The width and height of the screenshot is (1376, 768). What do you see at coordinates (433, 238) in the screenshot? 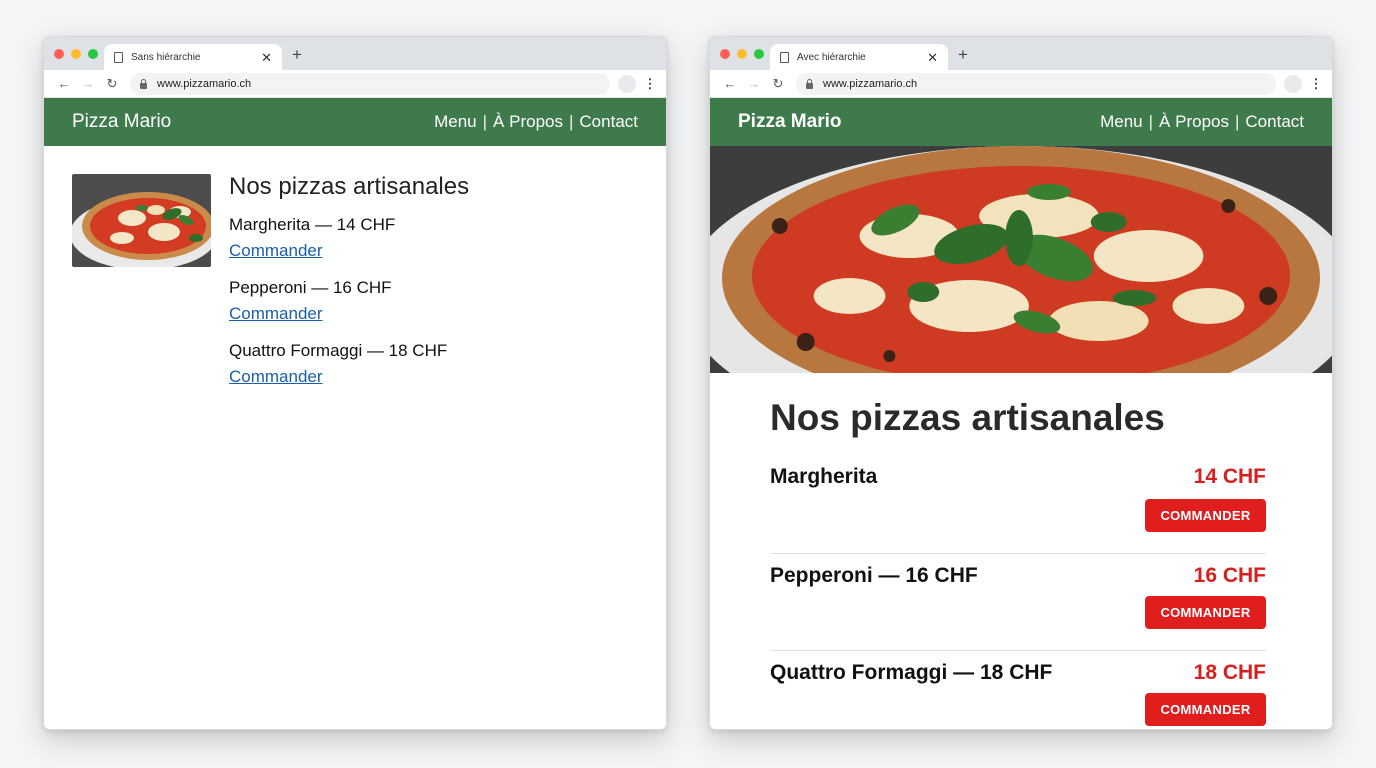
I see `list-item: Margherita — 14 CHF Commander` at bounding box center [433, 238].